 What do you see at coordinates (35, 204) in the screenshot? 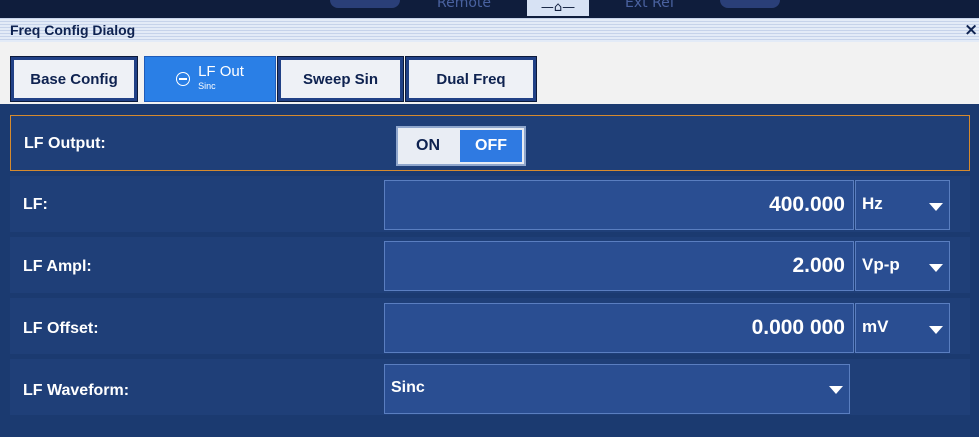
I see `lf-label: LF:` at bounding box center [35, 204].